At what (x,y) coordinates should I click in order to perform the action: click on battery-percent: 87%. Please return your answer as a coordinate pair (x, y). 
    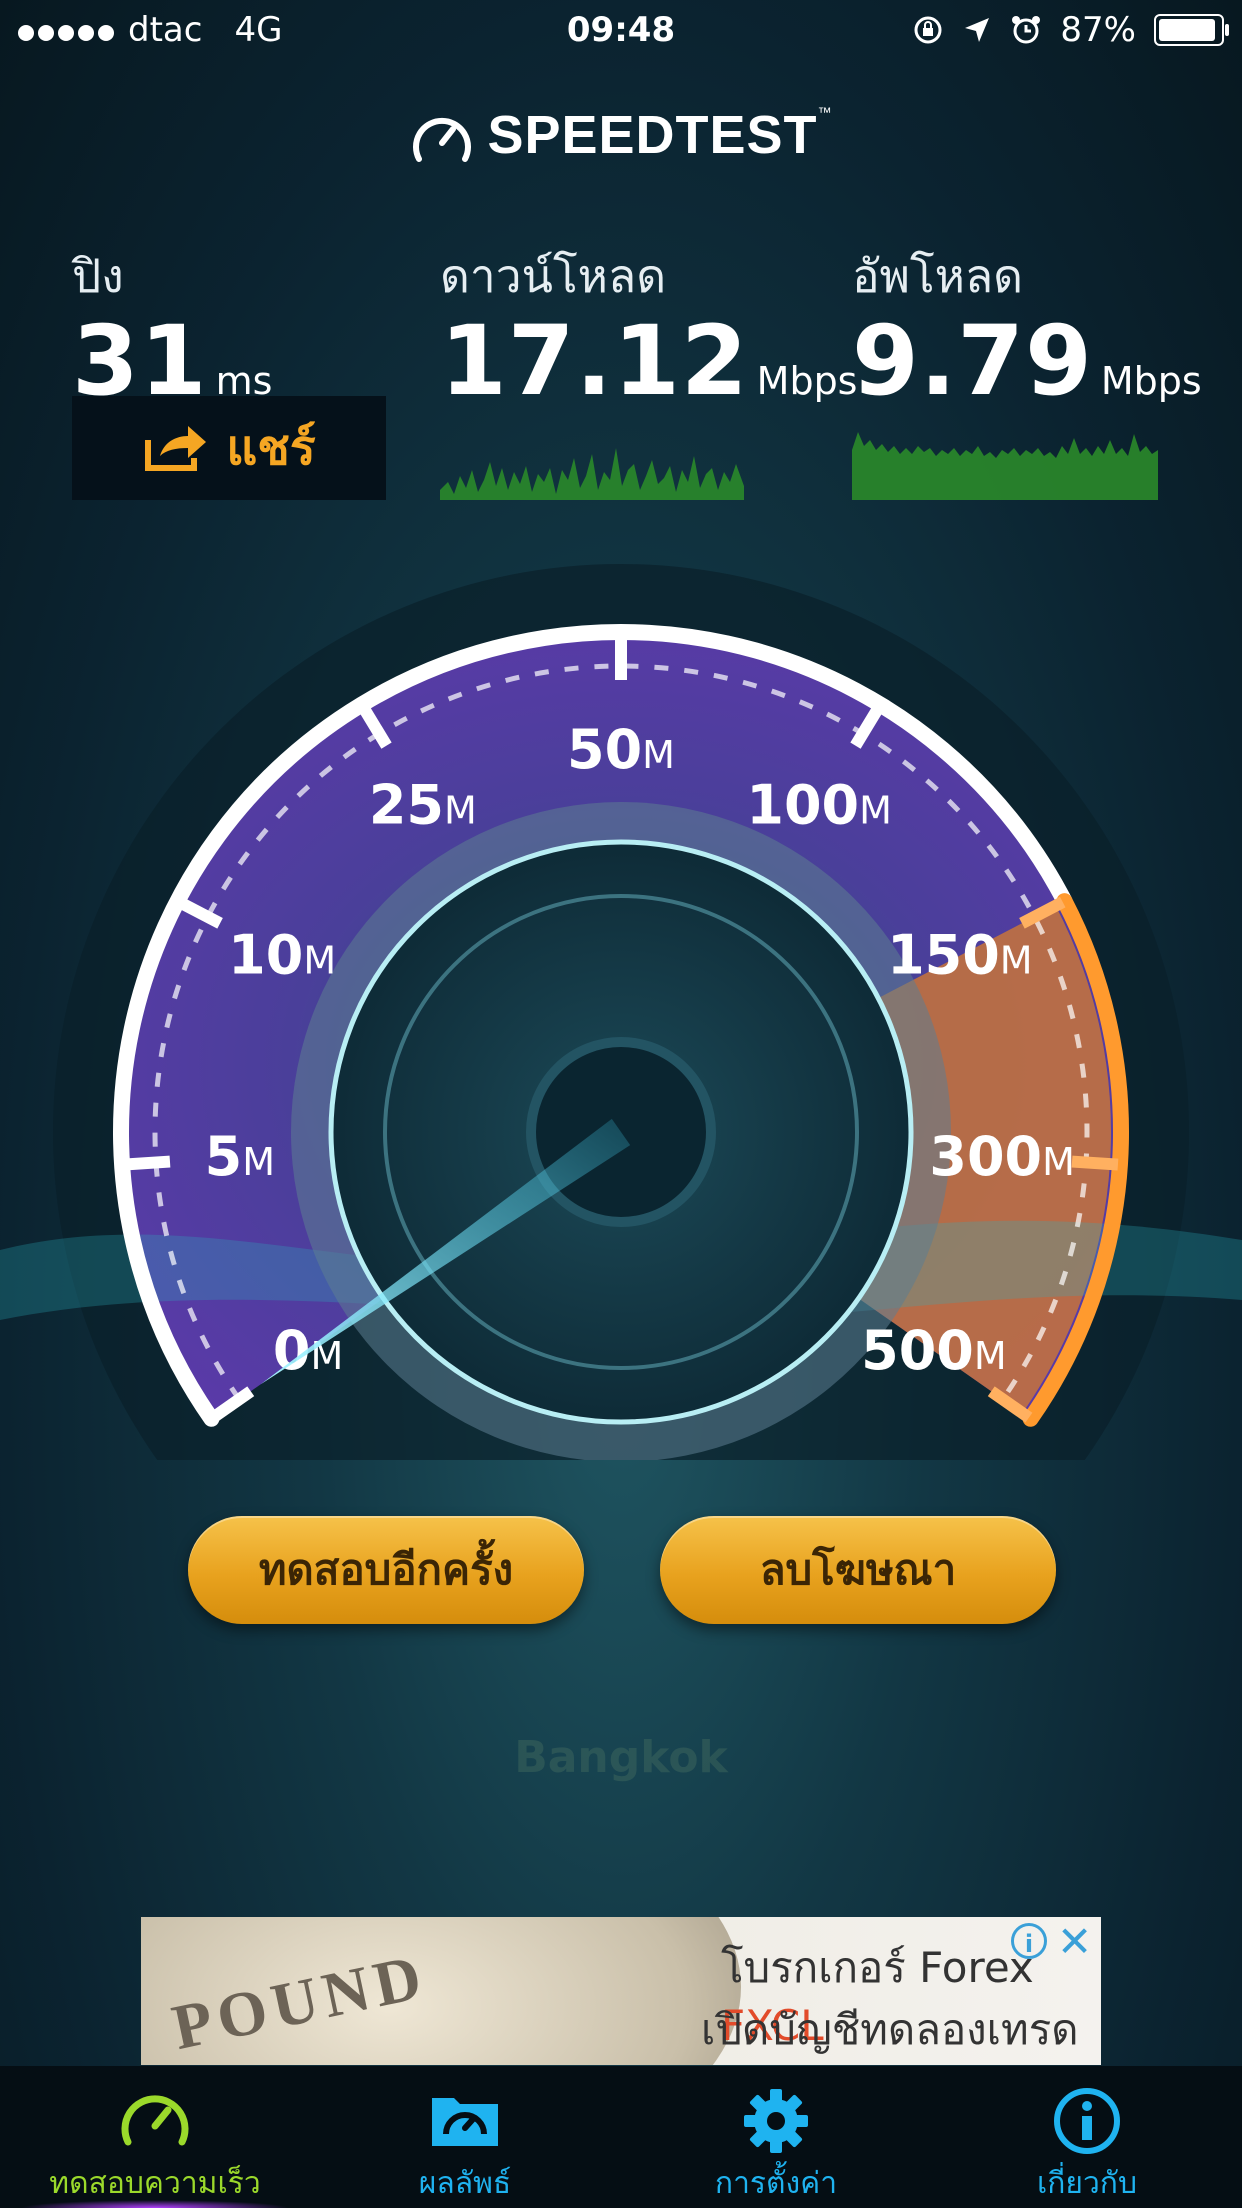
    Looking at the image, I should click on (1098, 30).